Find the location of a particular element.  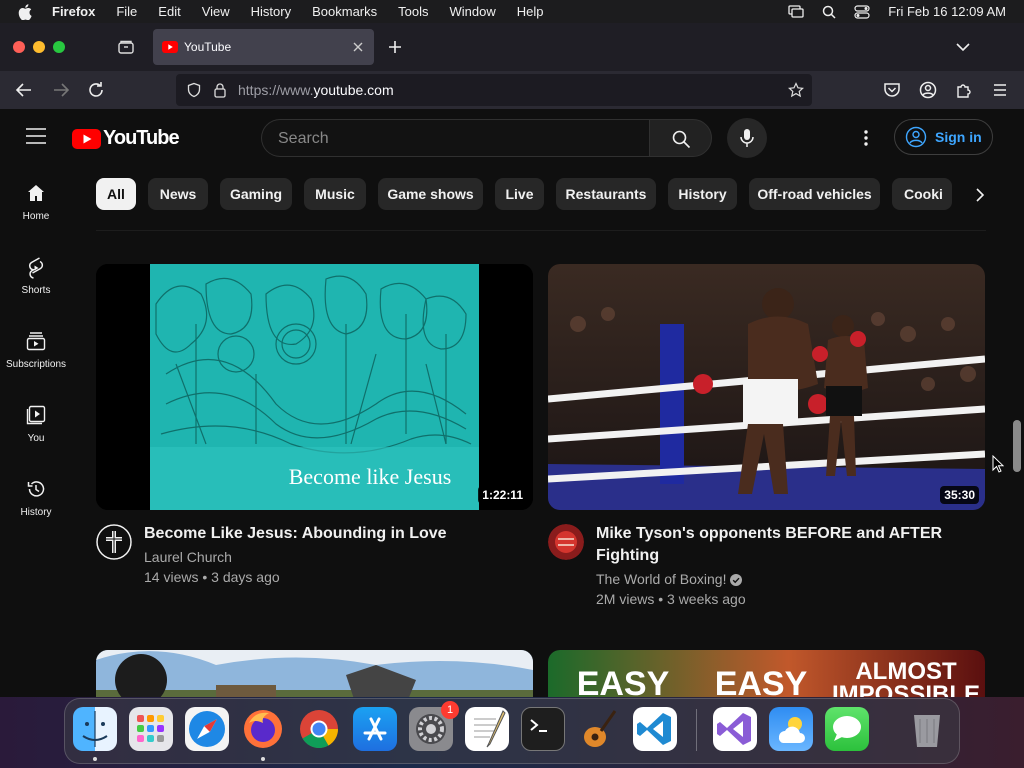

tracking-protection-shield-icon is located at coordinates (194, 90).